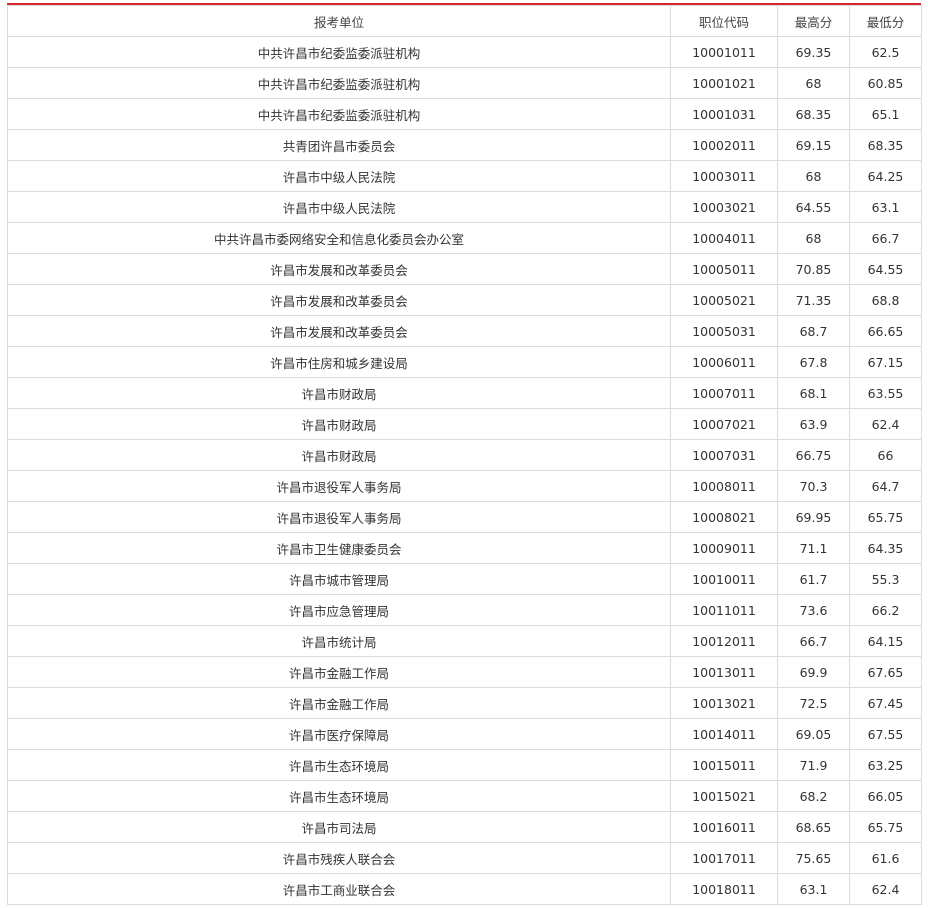  I want to click on table-row: 许昌市中级人民法院 10003021 64.55 63.1, so click(464, 207).